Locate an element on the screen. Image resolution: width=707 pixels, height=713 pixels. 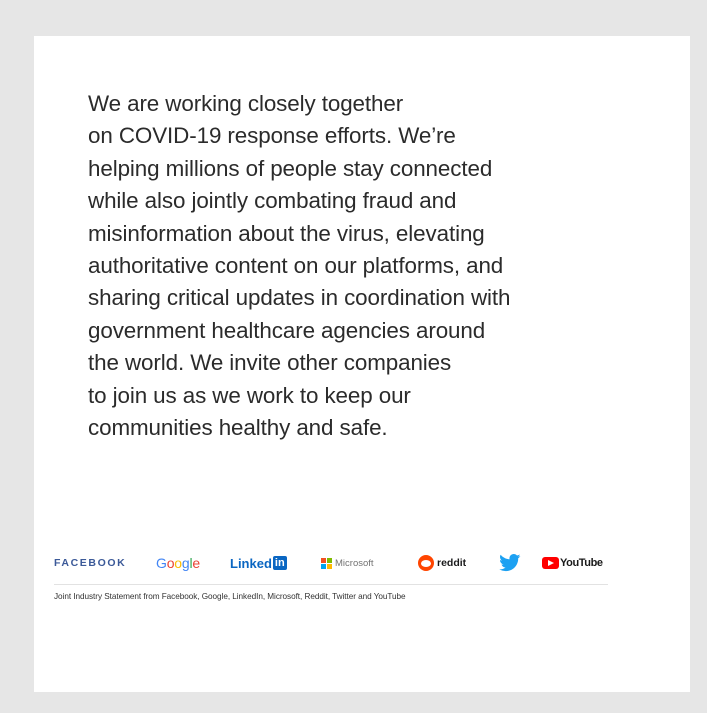
statement-line: while also jointly combating fraud and is located at coordinates (272, 201).